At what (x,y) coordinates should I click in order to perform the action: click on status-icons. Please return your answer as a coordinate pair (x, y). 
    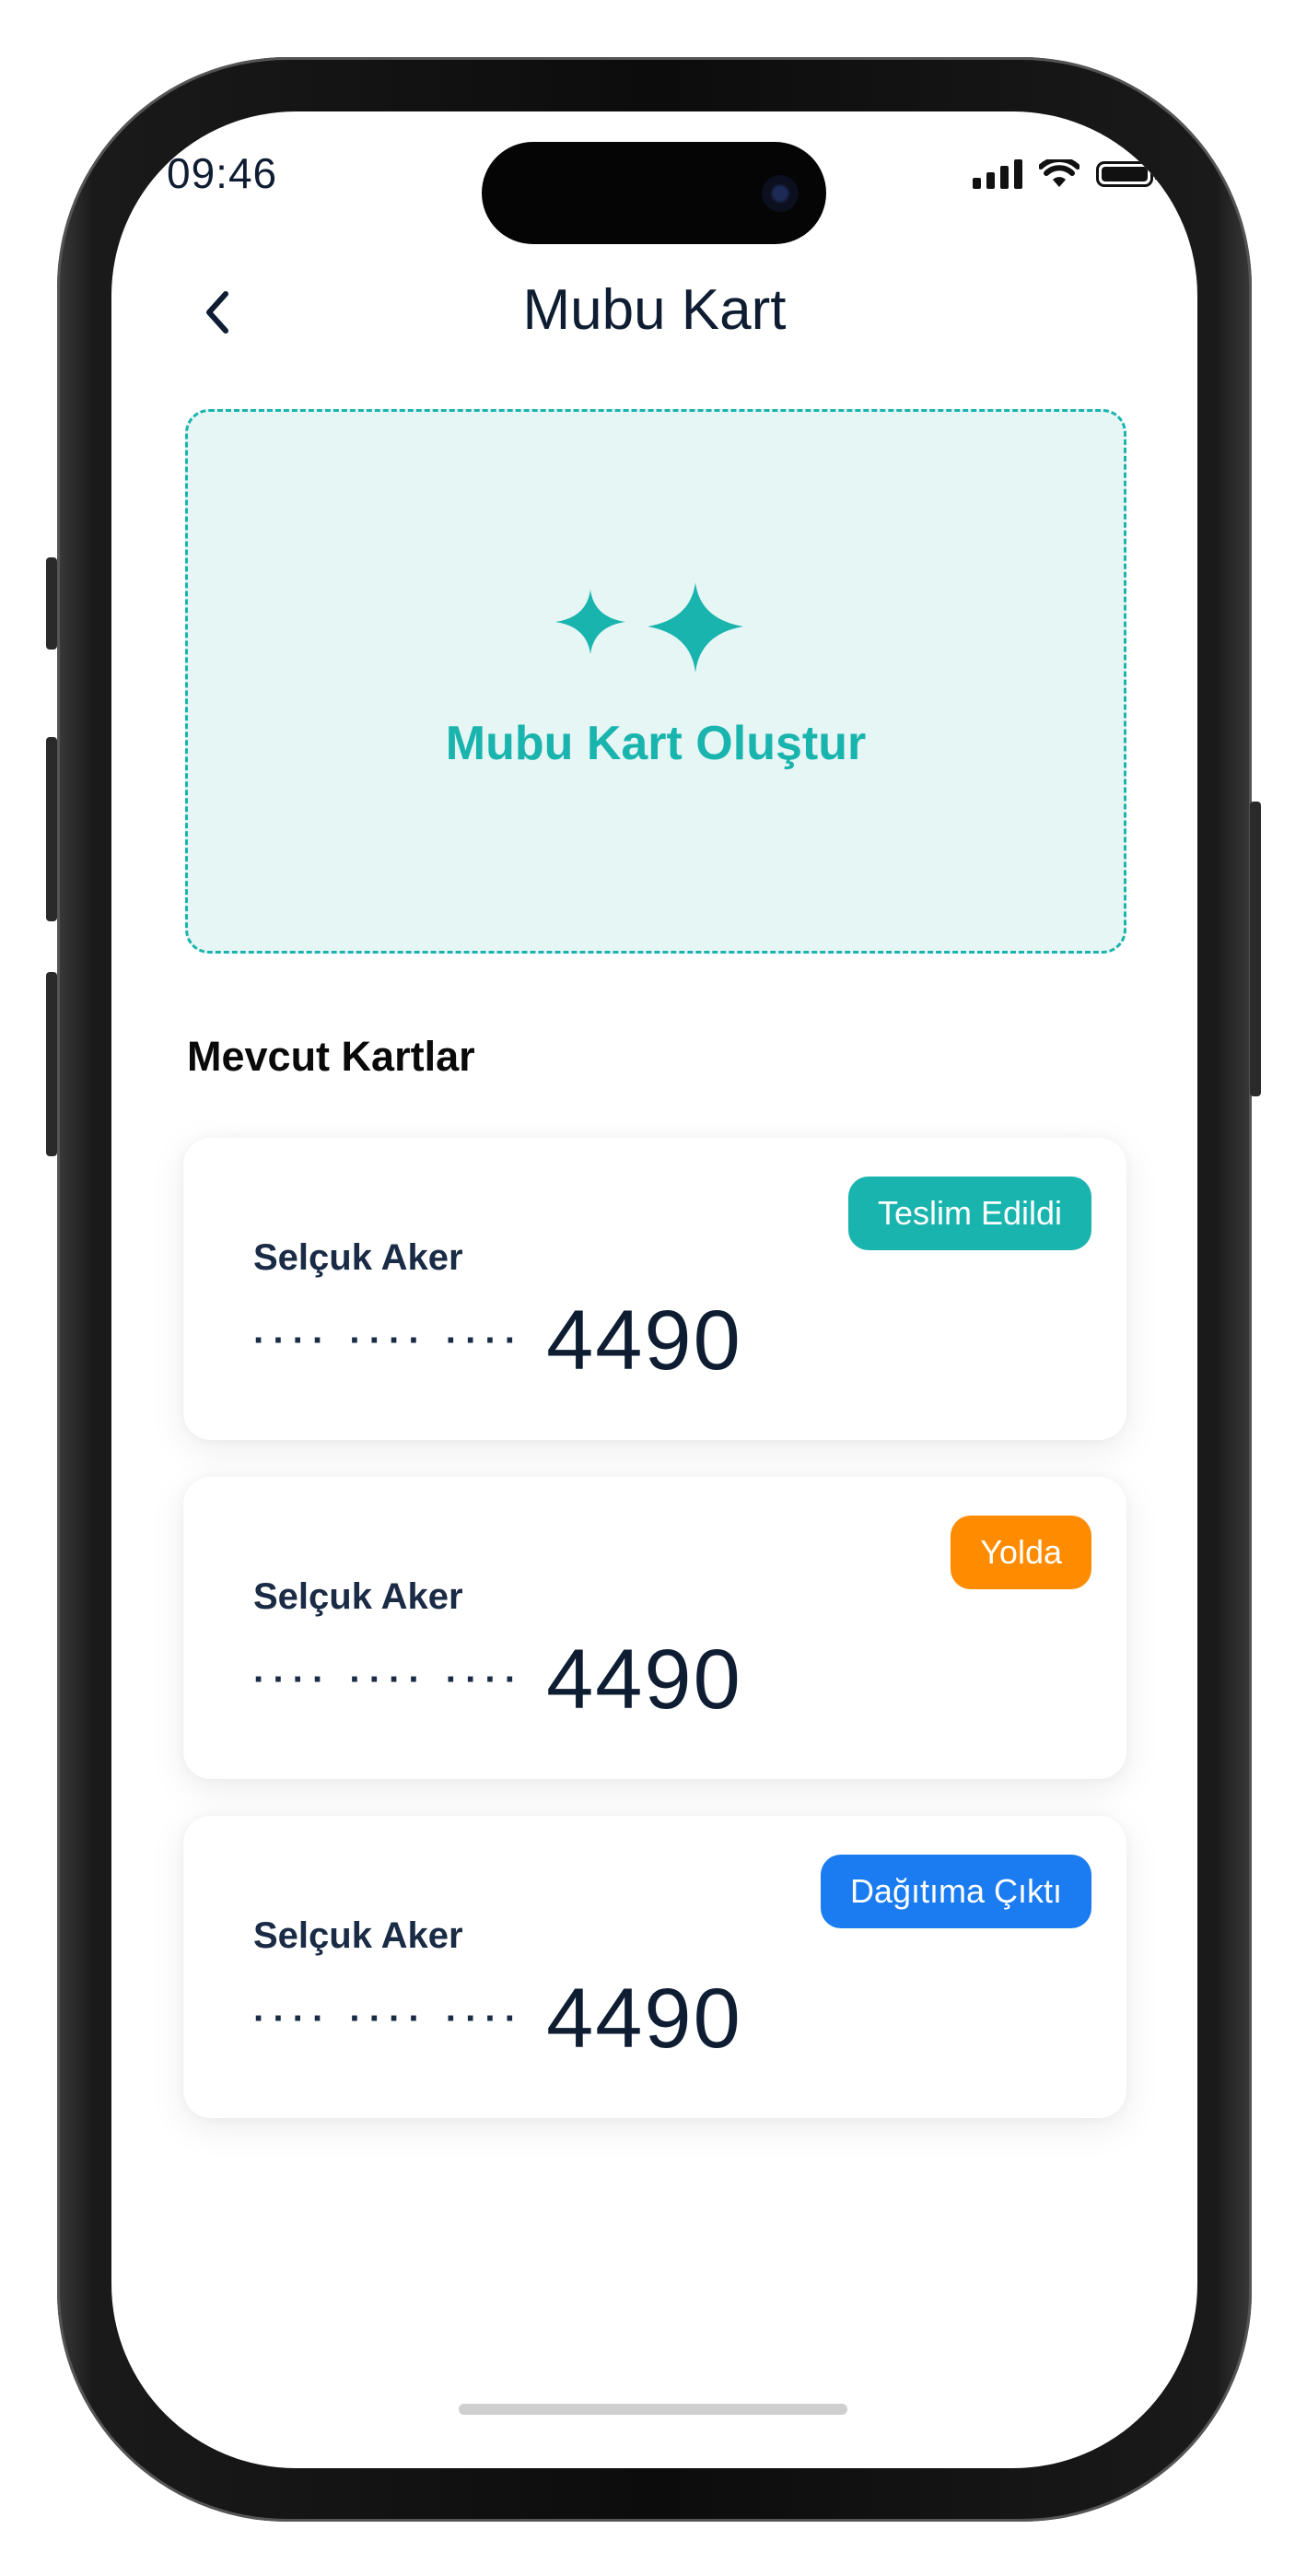
    Looking at the image, I should click on (1066, 174).